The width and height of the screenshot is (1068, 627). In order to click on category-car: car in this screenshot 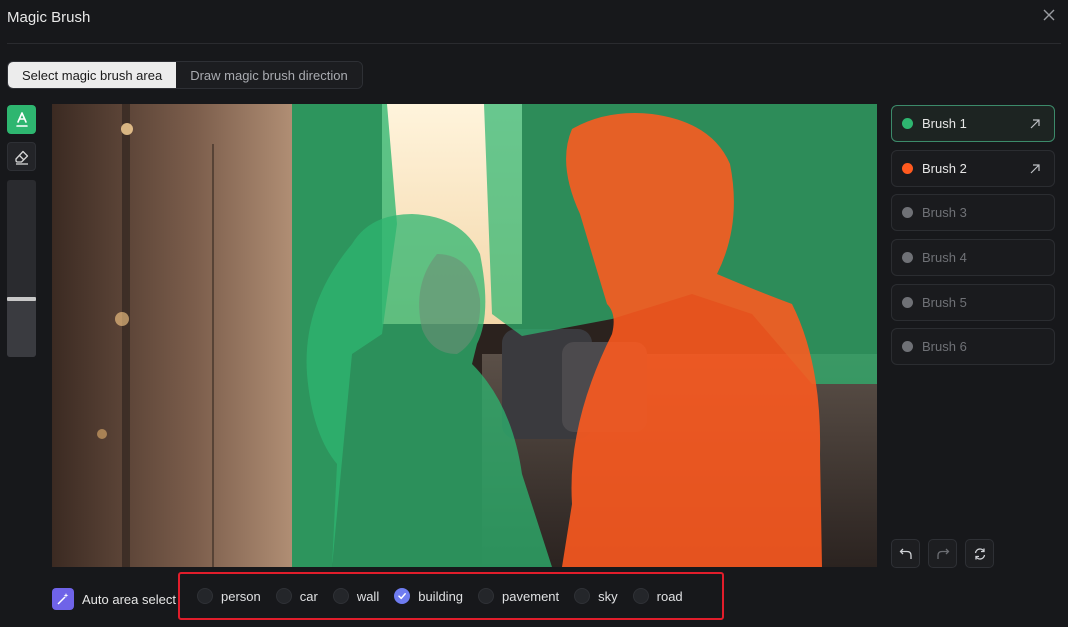, I will do `click(296, 596)`.